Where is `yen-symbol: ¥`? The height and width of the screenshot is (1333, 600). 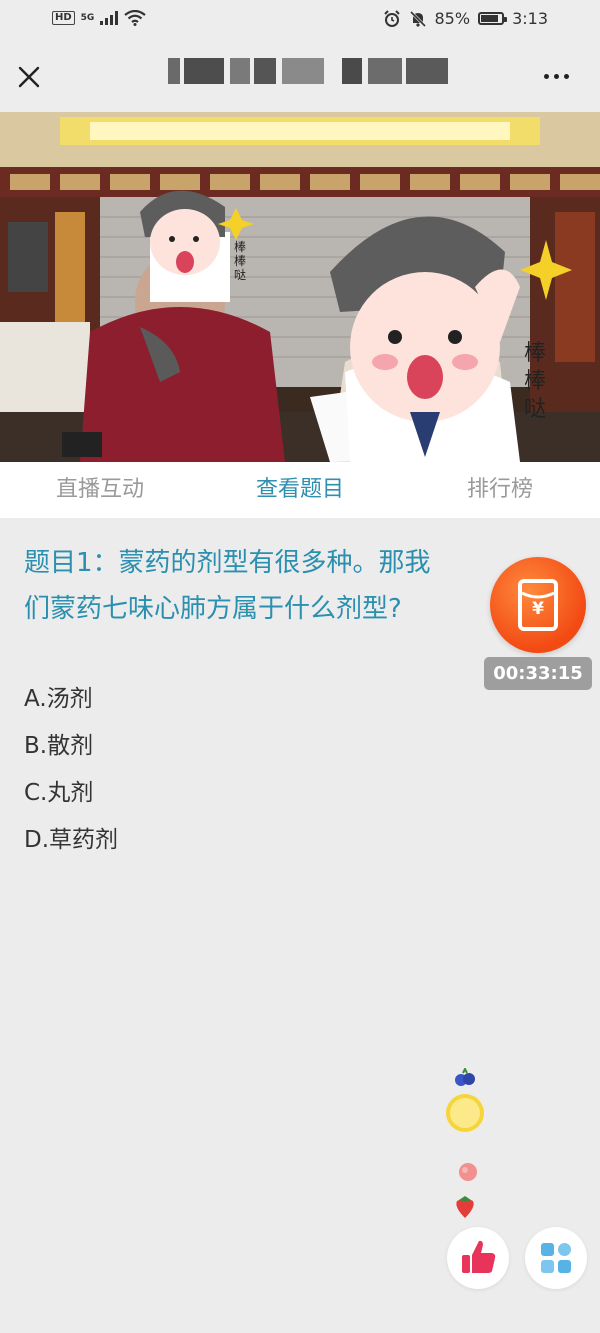
yen-symbol: ¥ is located at coordinates (538, 609).